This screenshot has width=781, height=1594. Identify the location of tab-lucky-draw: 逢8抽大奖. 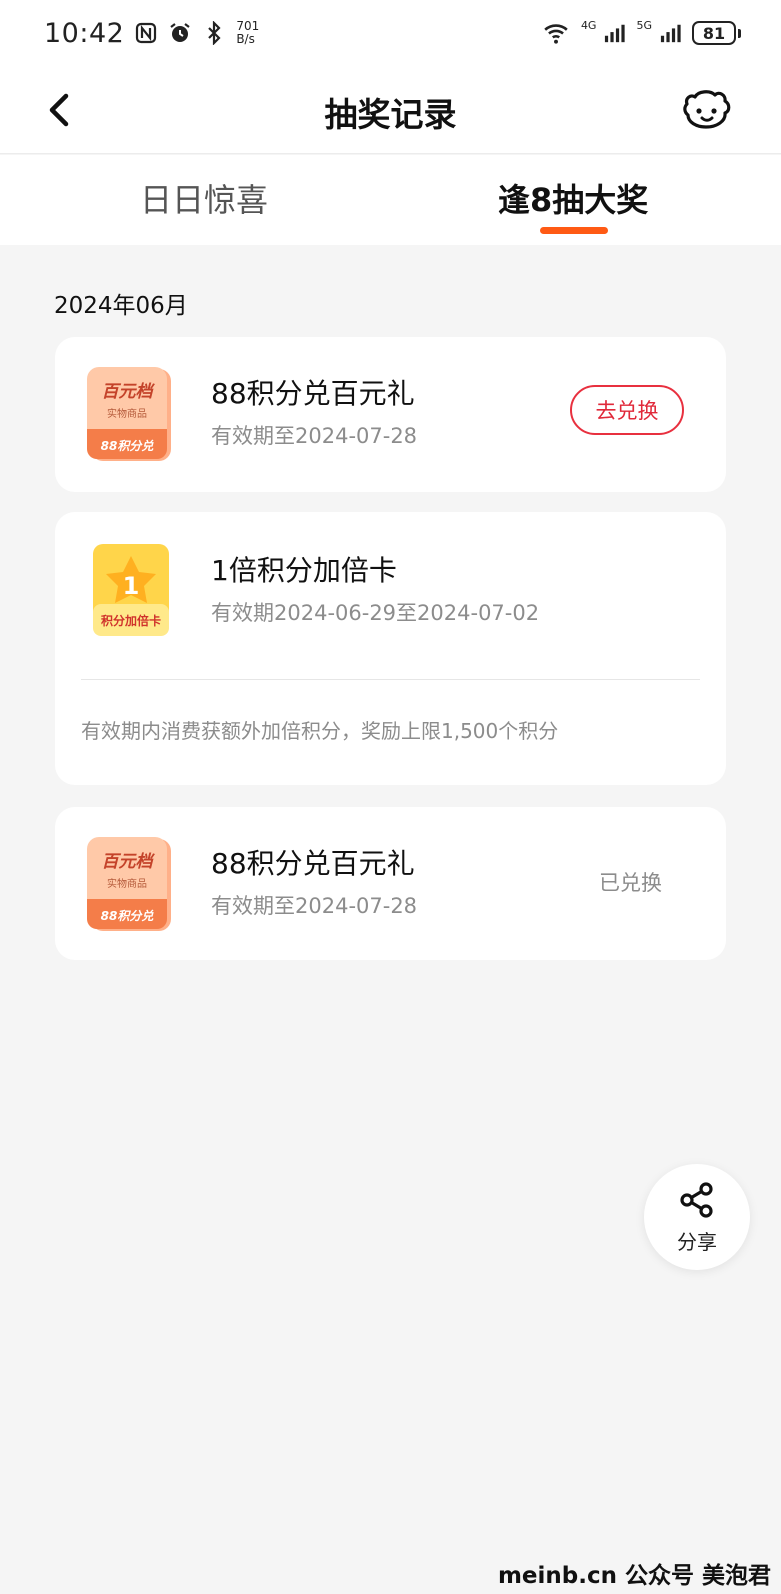
(573, 198).